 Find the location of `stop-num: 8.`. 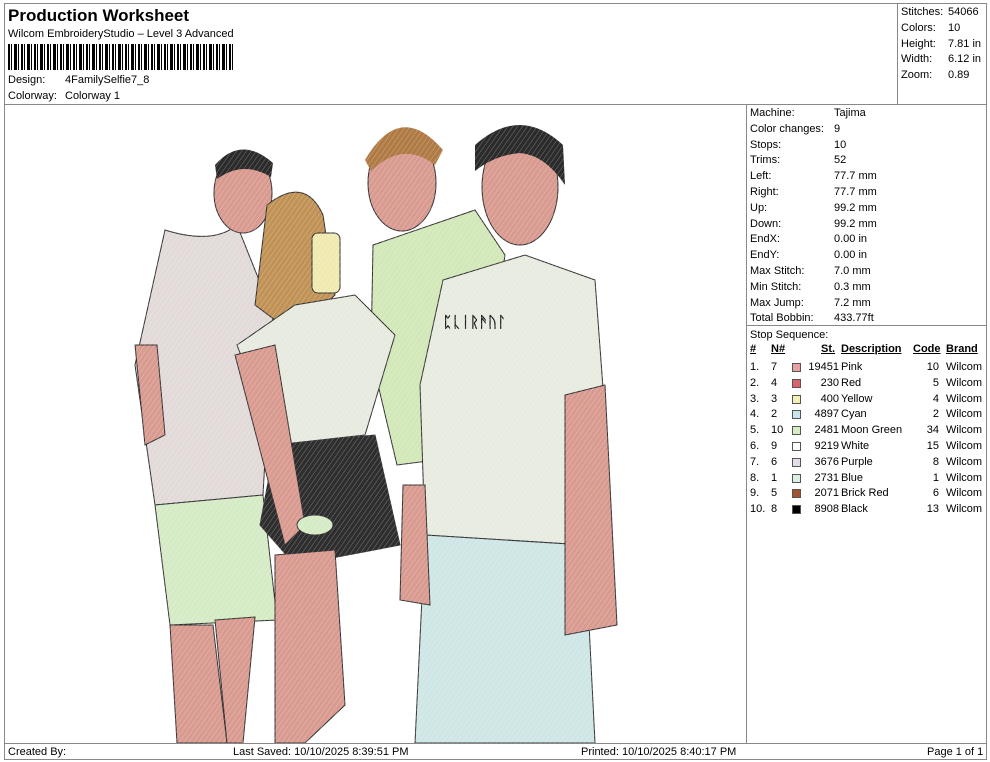

stop-num: 8. is located at coordinates (755, 477).